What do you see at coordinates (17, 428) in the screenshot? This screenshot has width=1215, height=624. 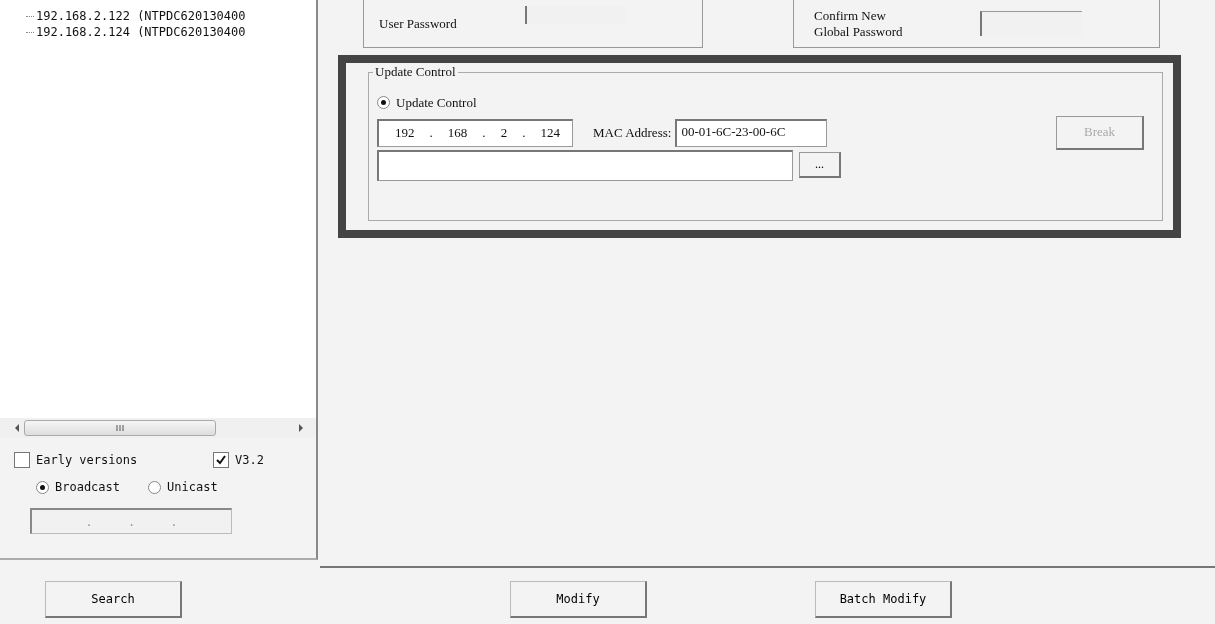 I see `scroll-left-icon` at bounding box center [17, 428].